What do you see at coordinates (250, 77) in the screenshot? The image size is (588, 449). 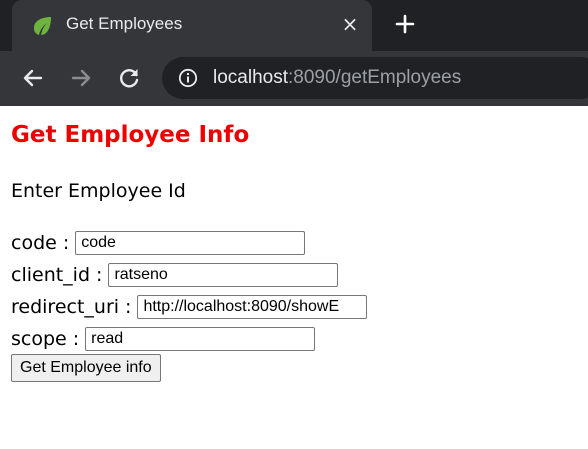 I see `url-host: localhost` at bounding box center [250, 77].